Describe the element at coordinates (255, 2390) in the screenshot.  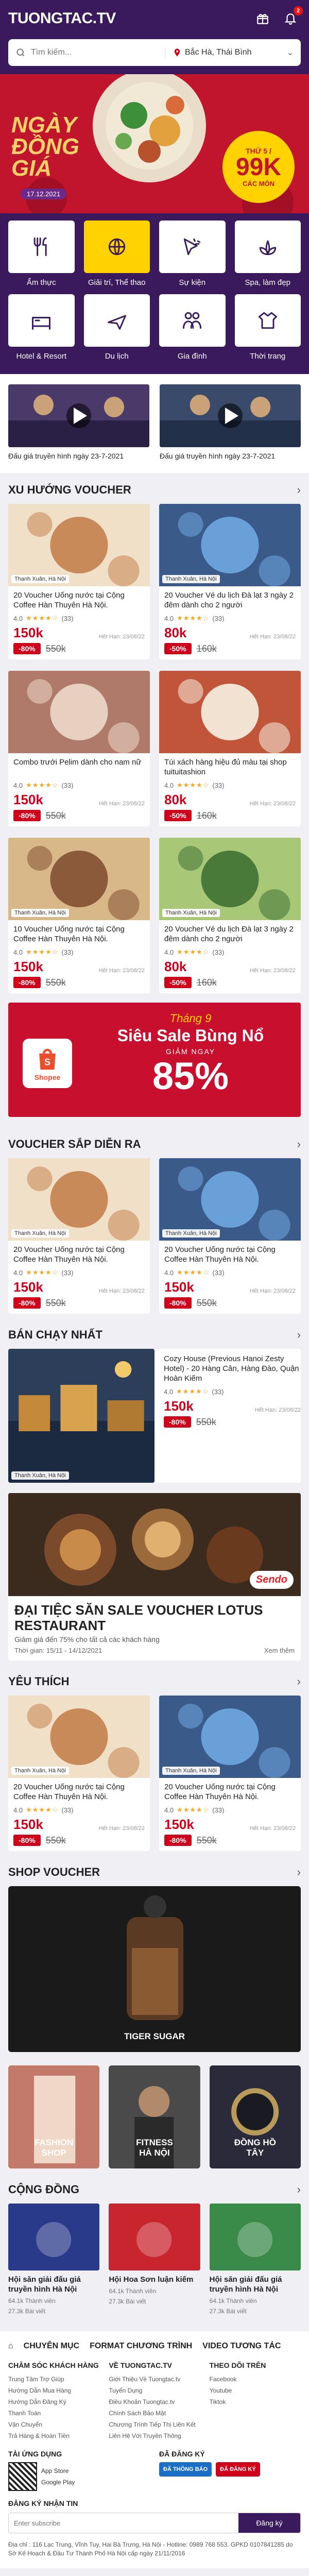
I see `footer-link: Youtube` at that location.